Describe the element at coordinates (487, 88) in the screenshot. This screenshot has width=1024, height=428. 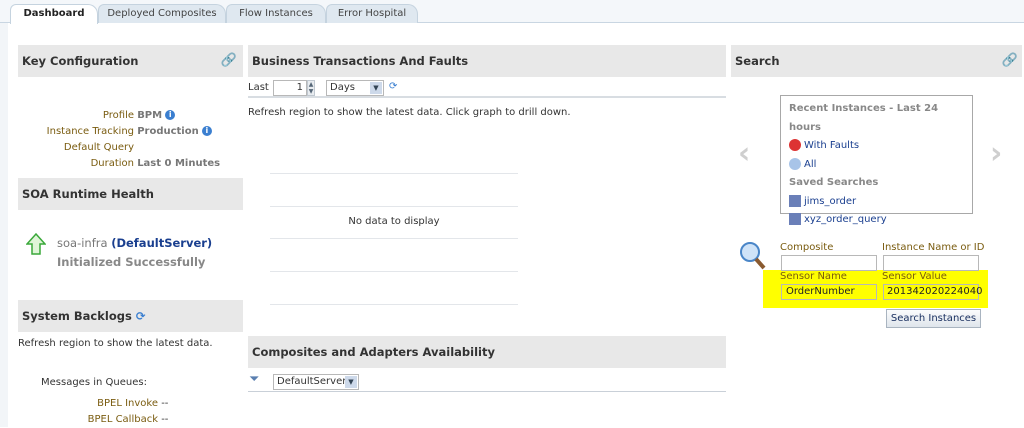
I see `business-toolbar: Last 1 ▲ ▼ Days ▼ ⟳` at that location.